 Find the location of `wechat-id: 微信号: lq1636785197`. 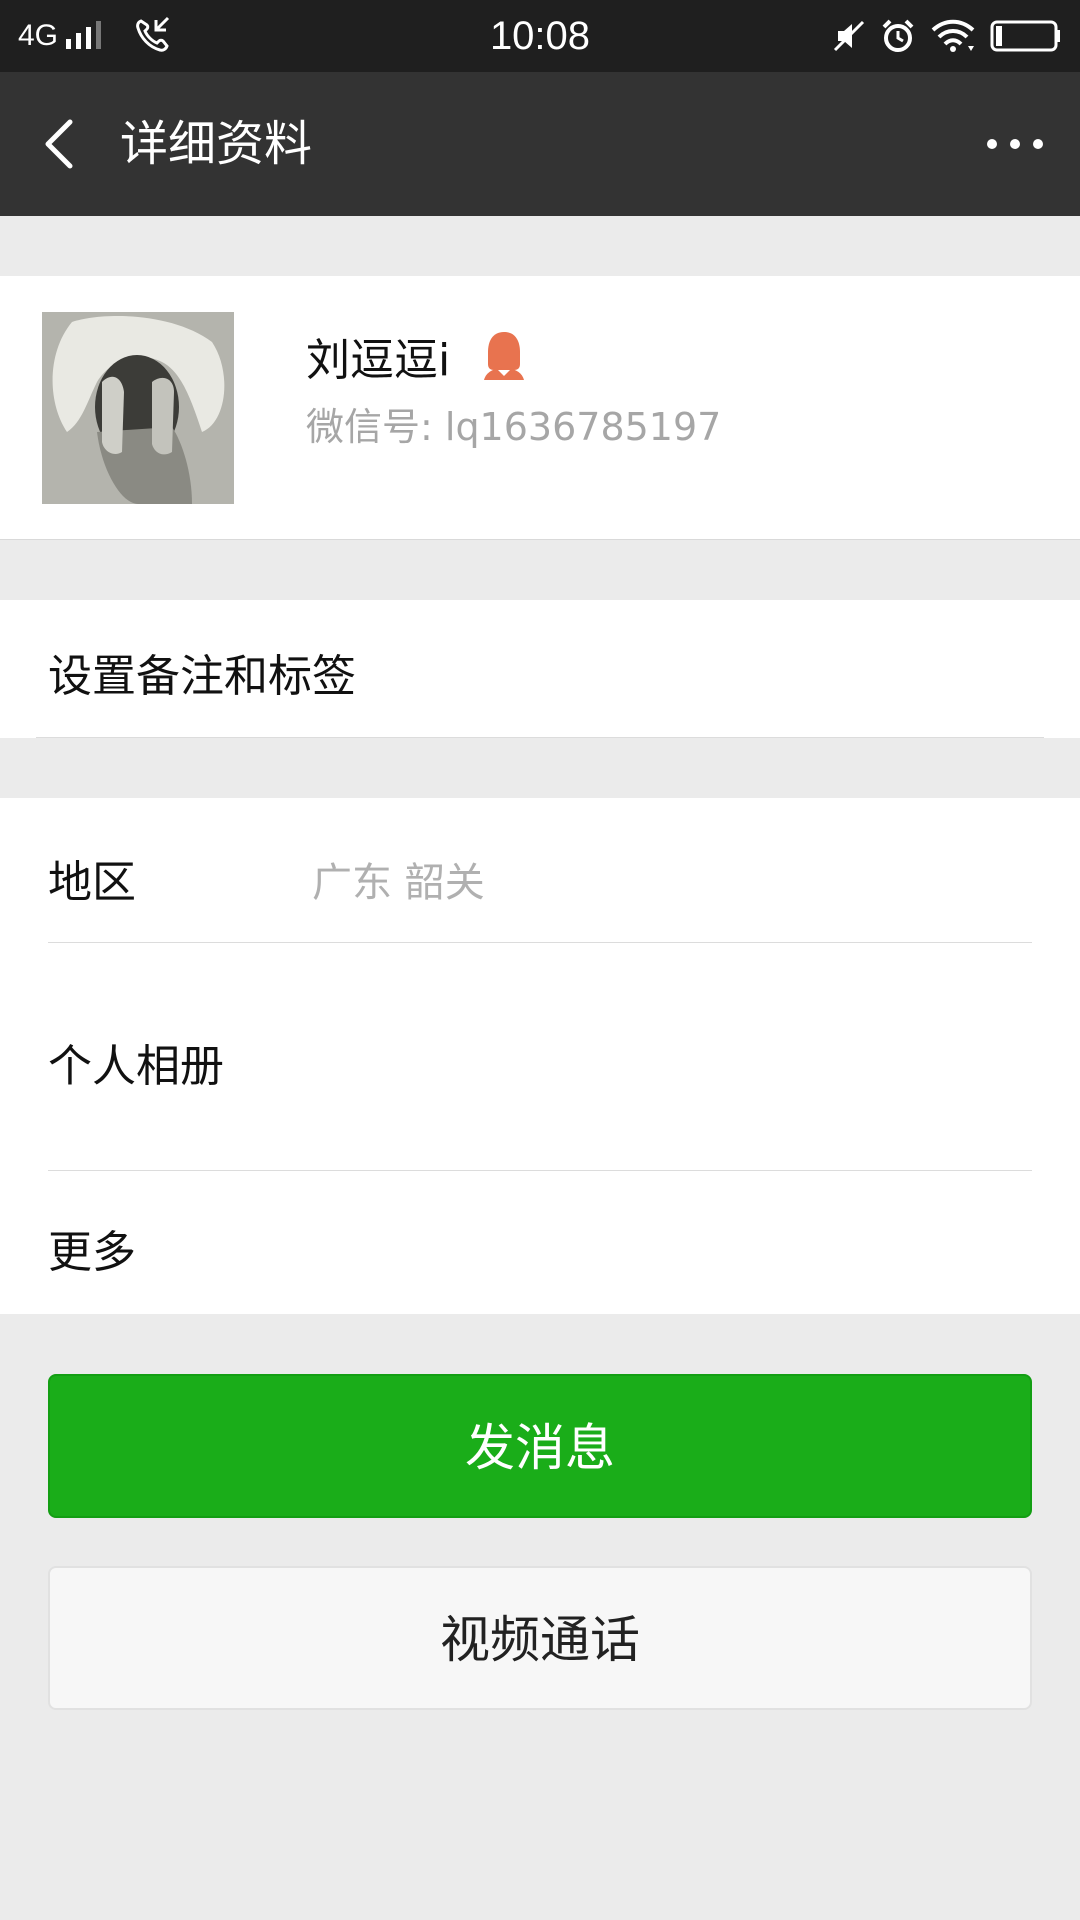

wechat-id: 微信号: lq1636785197 is located at coordinates (514, 427).